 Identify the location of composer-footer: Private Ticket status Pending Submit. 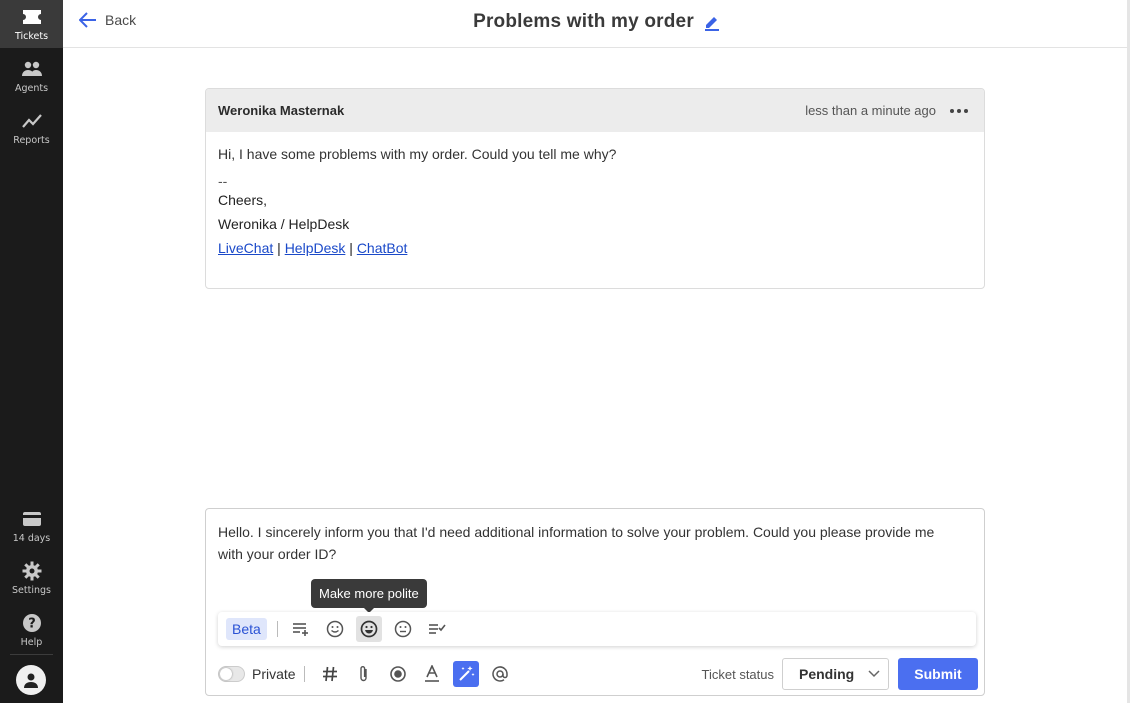
(598, 674).